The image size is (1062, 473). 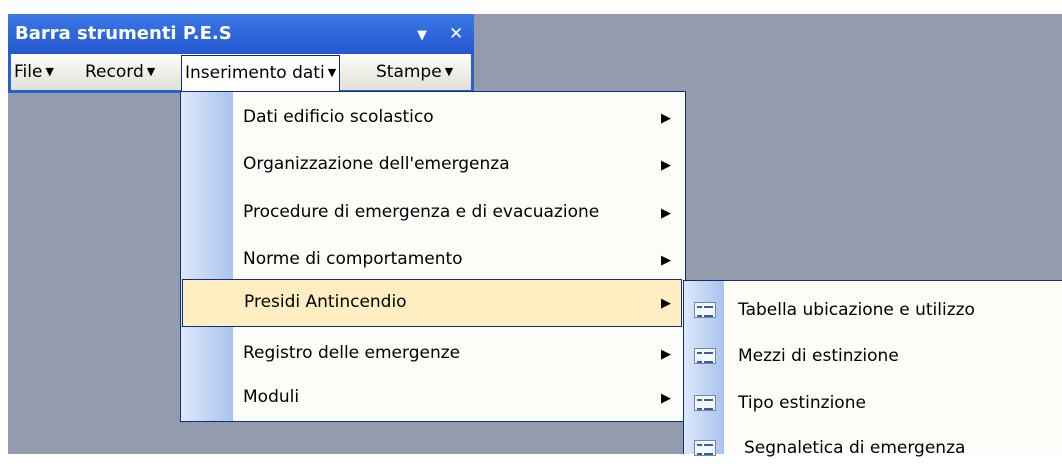 I want to click on menu-item-organizzazione: Organizzazione dell'emergenza ▶, so click(x=433, y=165).